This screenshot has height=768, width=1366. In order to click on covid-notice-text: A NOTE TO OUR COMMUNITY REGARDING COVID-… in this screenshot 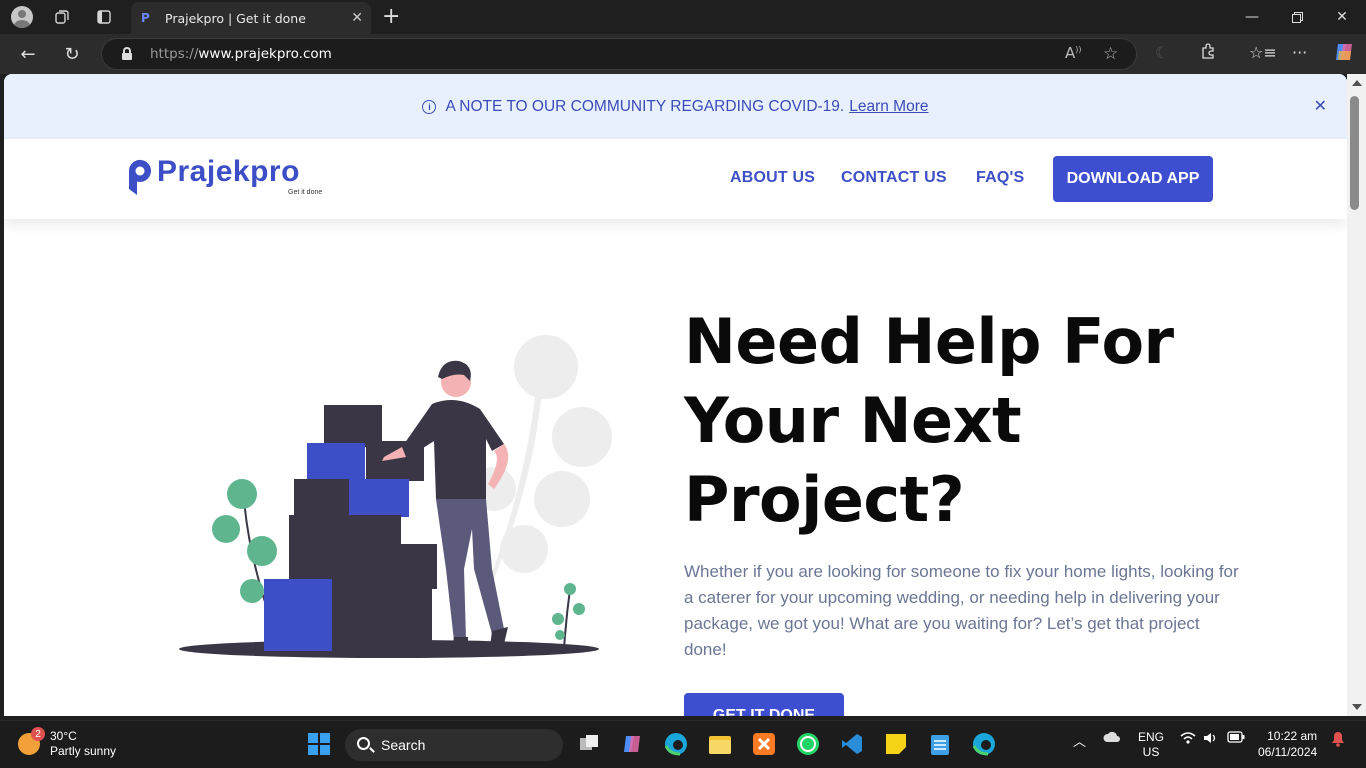, I will do `click(645, 106)`.